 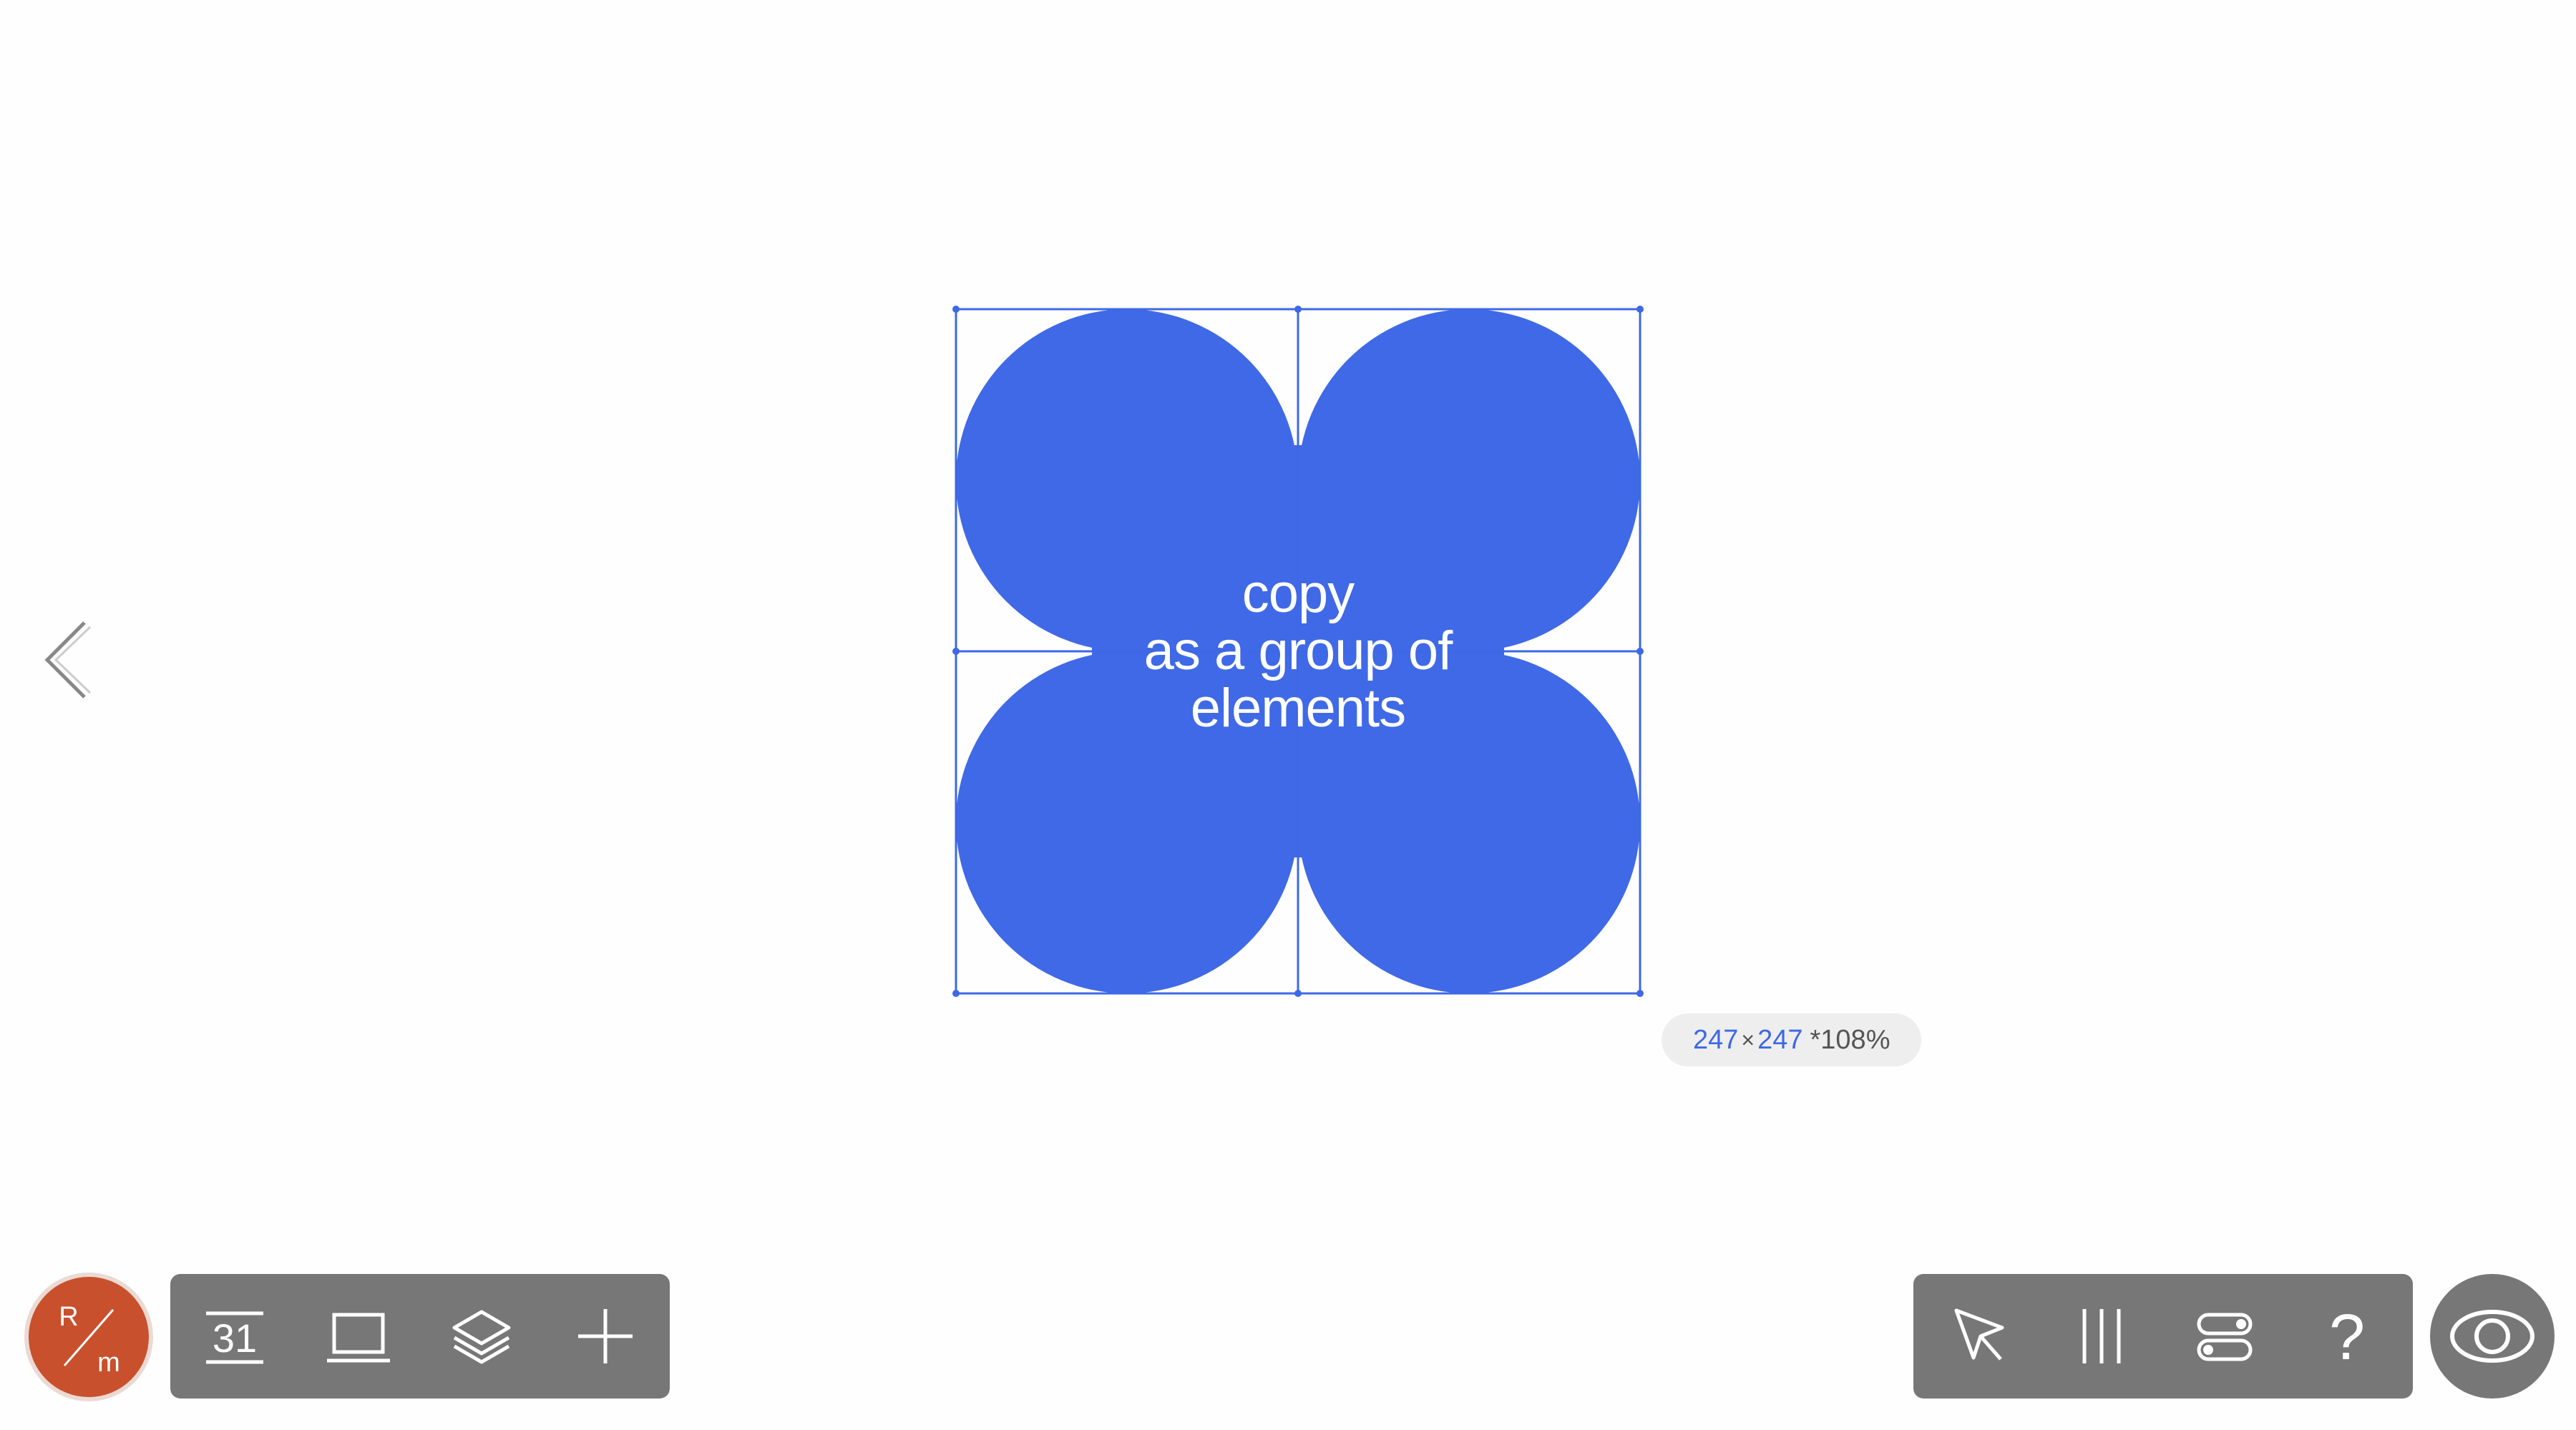 I want to click on preview-button, so click(x=2492, y=1336).